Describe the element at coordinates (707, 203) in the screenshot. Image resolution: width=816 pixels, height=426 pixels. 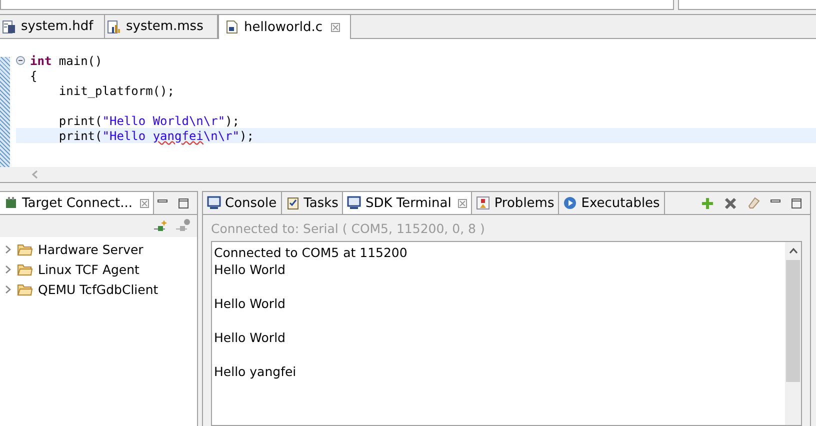
I see `add-icon` at that location.